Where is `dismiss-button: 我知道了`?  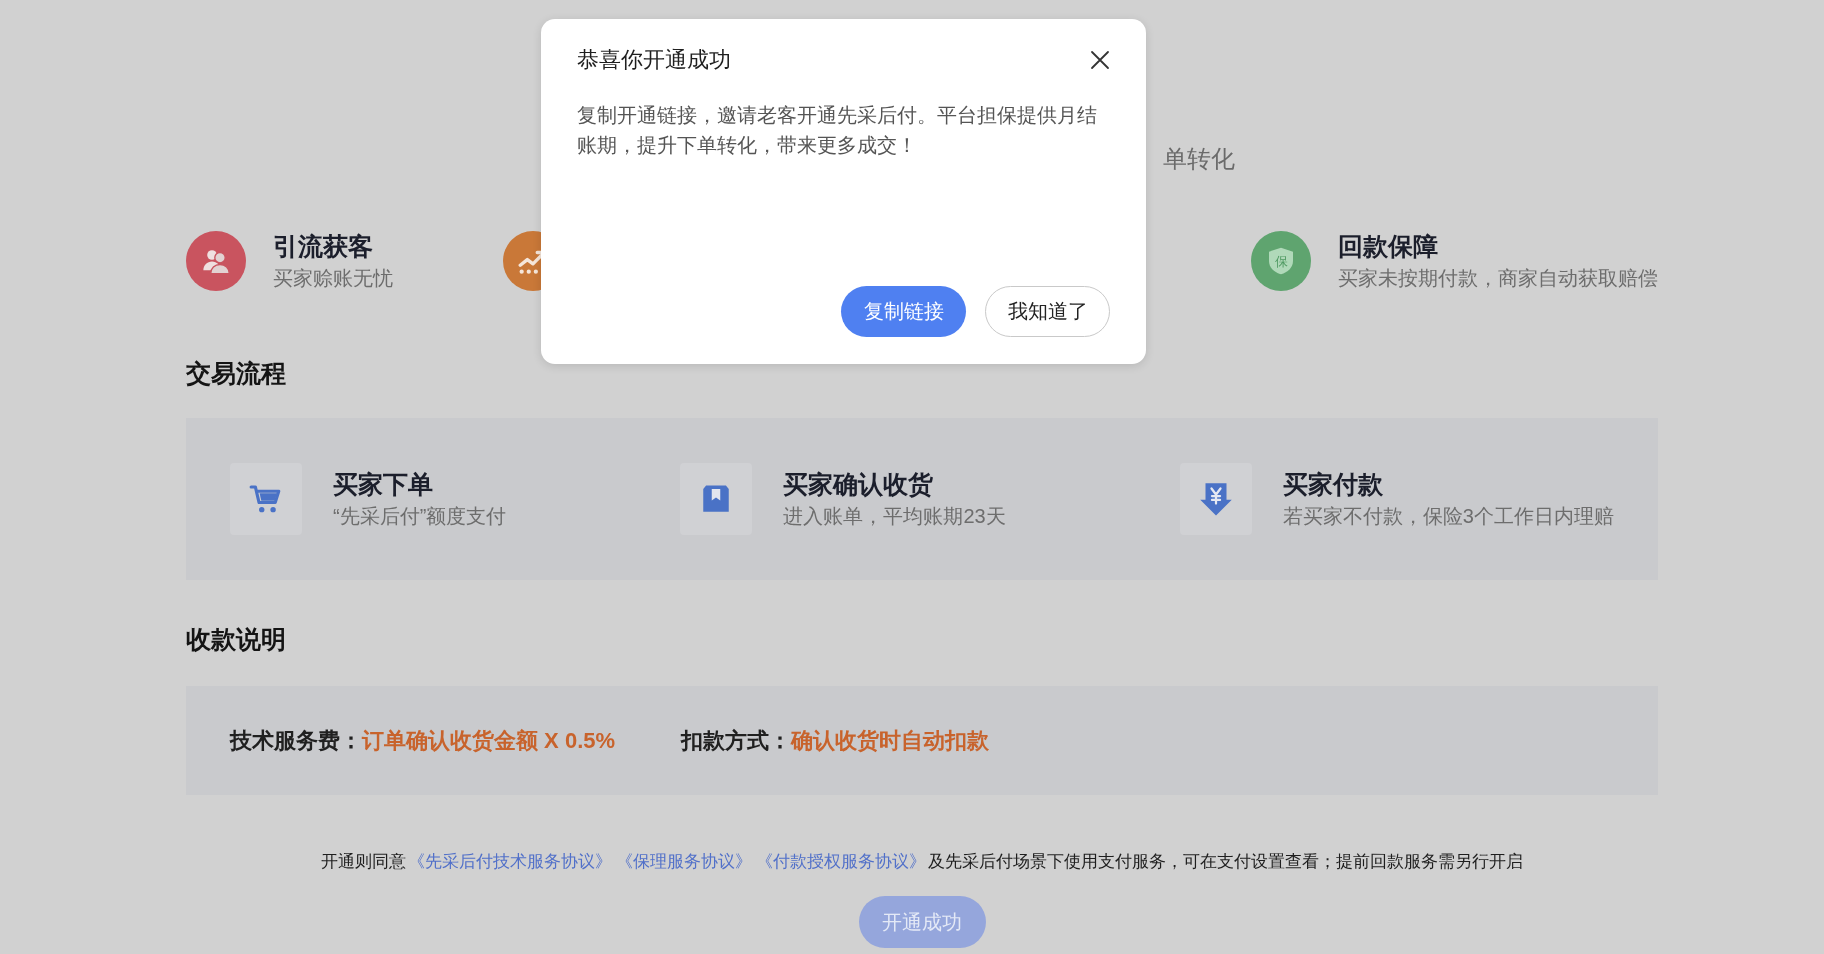
dismiss-button: 我知道了 is located at coordinates (1047, 311).